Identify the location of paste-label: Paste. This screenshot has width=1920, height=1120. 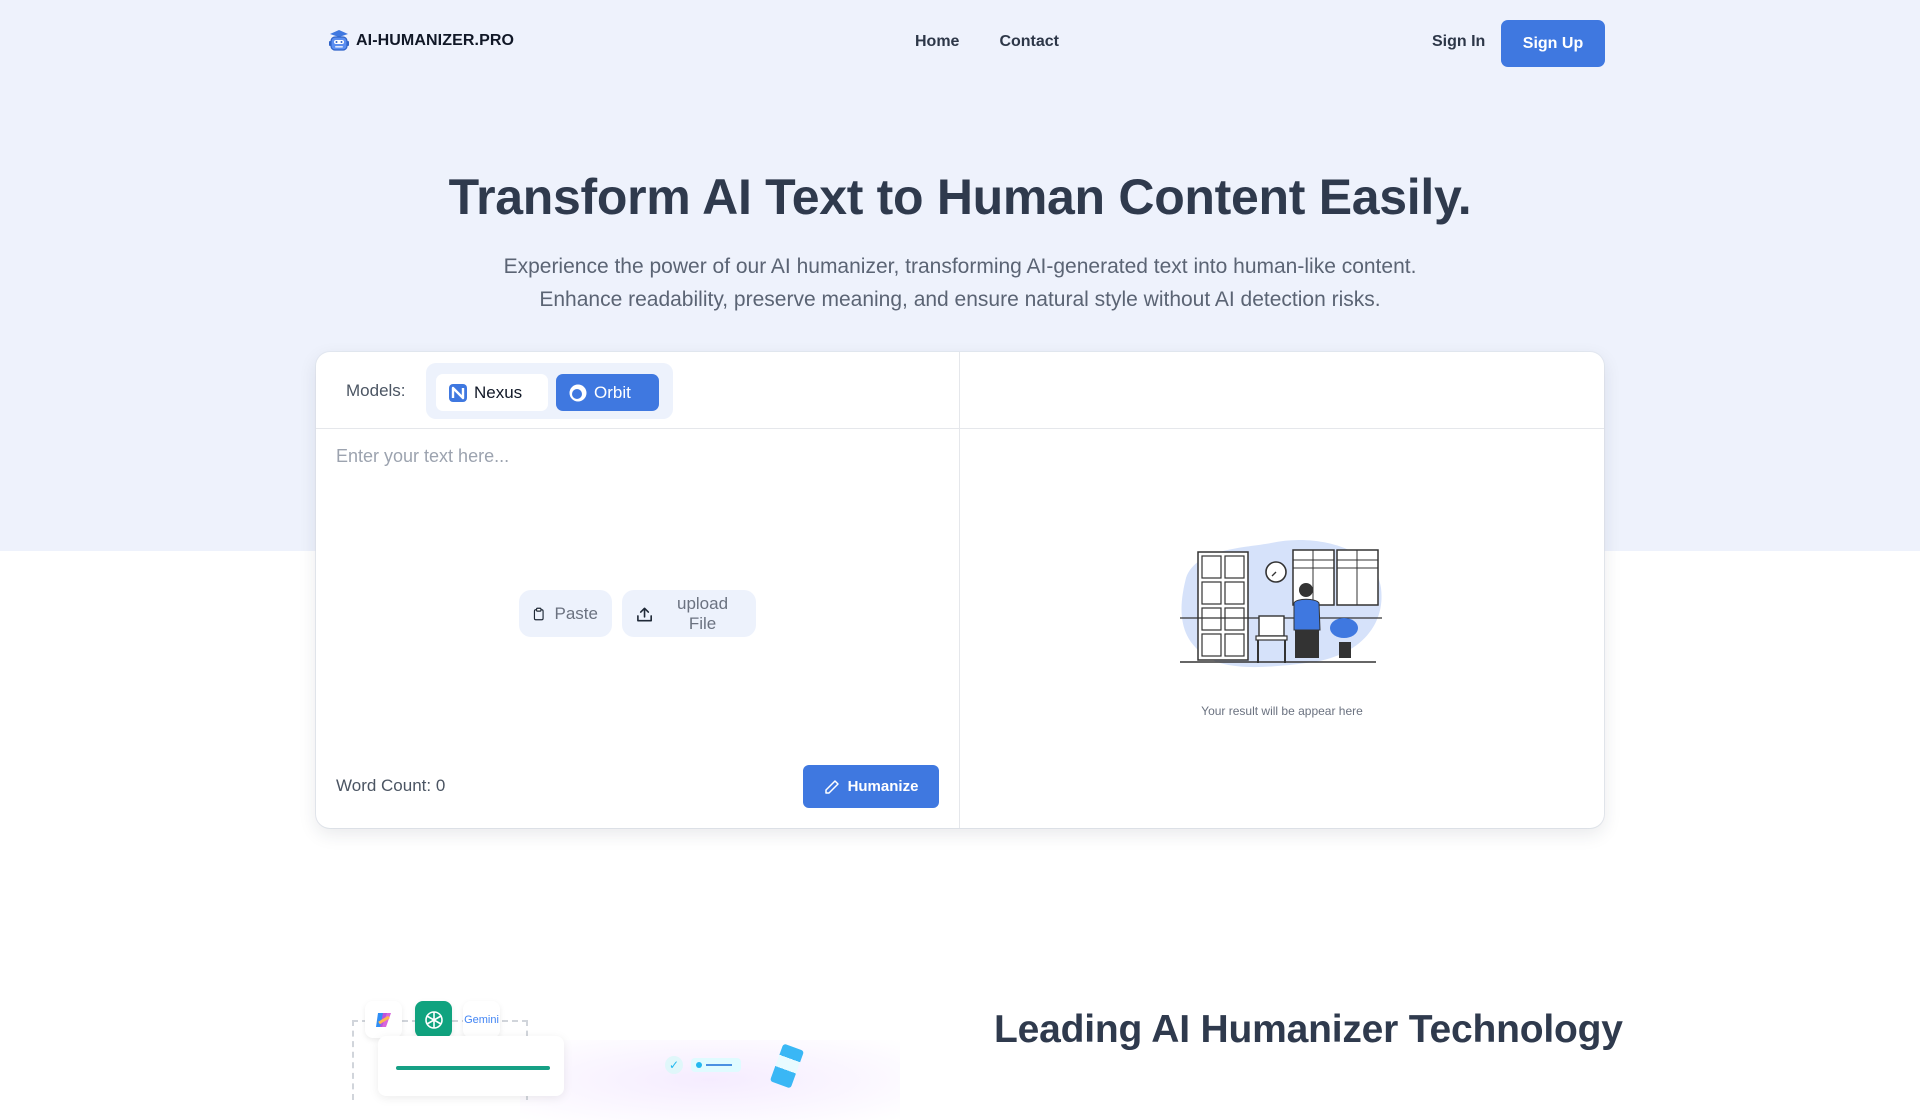
(576, 613).